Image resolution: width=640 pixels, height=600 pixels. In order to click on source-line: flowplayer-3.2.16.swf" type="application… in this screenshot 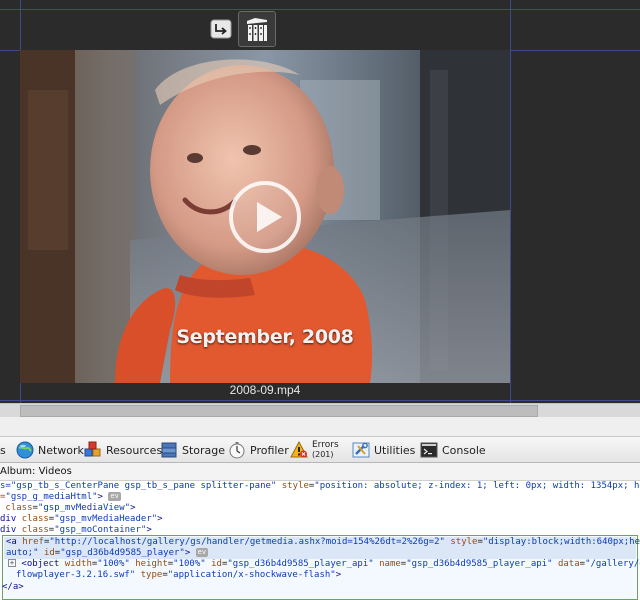, I will do `click(178, 575)`.